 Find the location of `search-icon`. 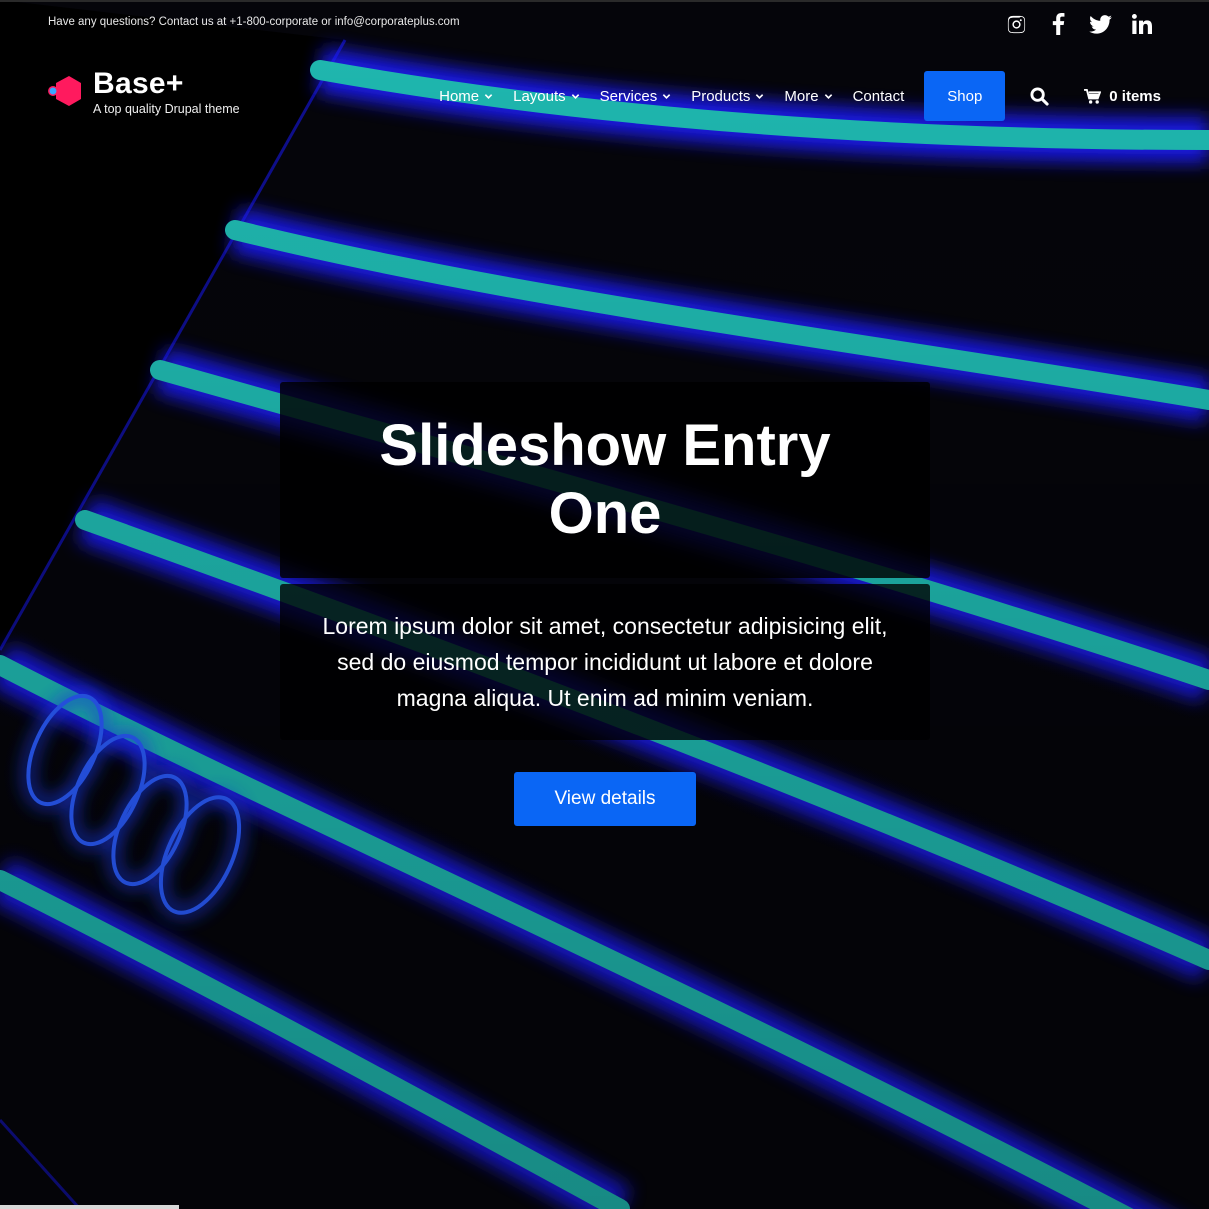

search-icon is located at coordinates (1039, 96).